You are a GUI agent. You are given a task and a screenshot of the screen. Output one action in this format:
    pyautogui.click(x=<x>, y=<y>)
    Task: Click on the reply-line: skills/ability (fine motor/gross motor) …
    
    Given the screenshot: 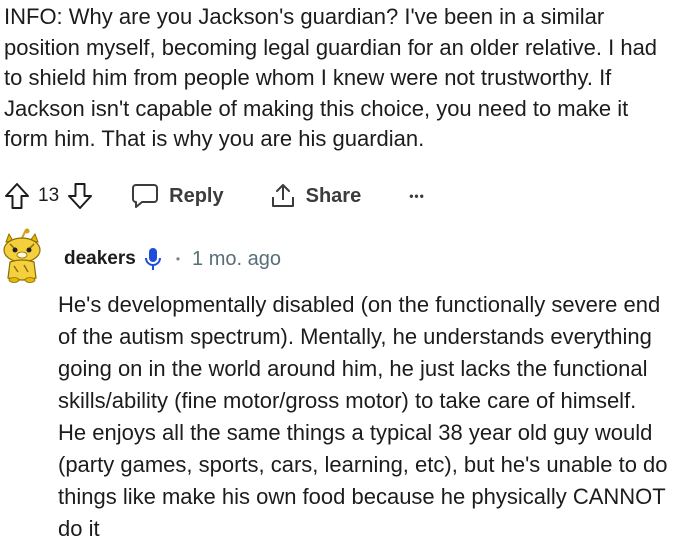 What is the action you would take?
    pyautogui.click(x=347, y=400)
    